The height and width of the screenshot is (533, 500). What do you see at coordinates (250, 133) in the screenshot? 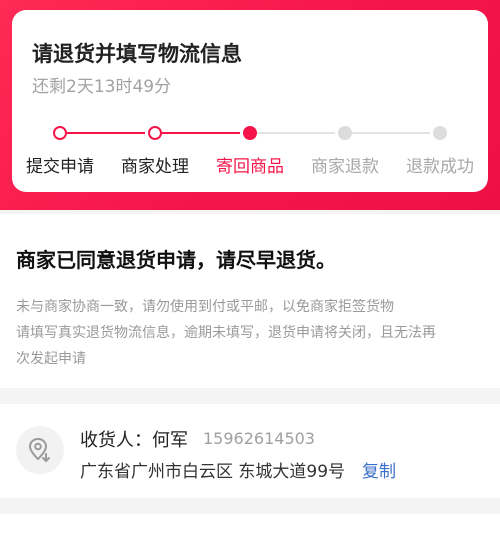
I see `step-dot-ship-back` at bounding box center [250, 133].